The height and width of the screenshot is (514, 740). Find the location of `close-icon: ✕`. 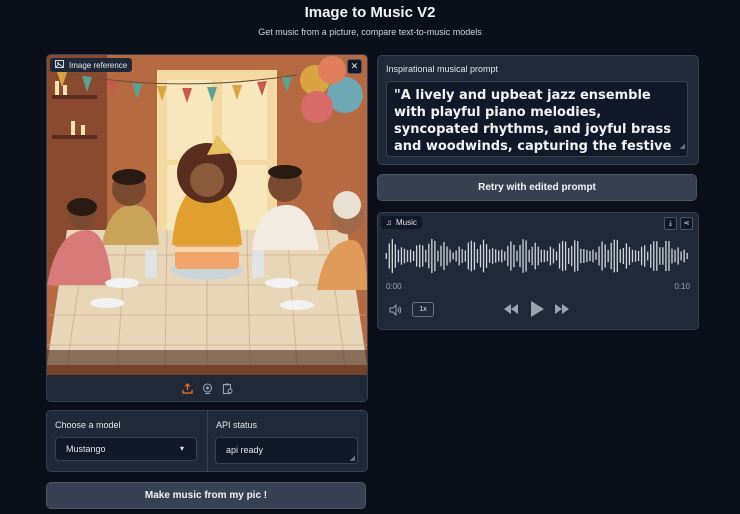

close-icon: ✕ is located at coordinates (354, 66).